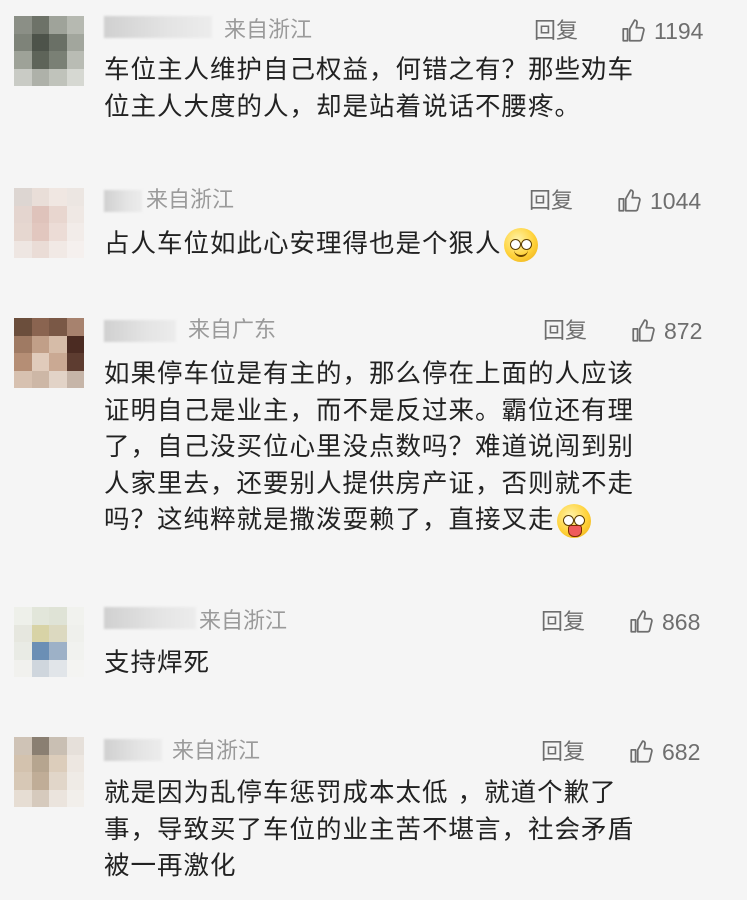 The image size is (747, 900). What do you see at coordinates (676, 200) in the screenshot?
I see `like-count: 1044` at bounding box center [676, 200].